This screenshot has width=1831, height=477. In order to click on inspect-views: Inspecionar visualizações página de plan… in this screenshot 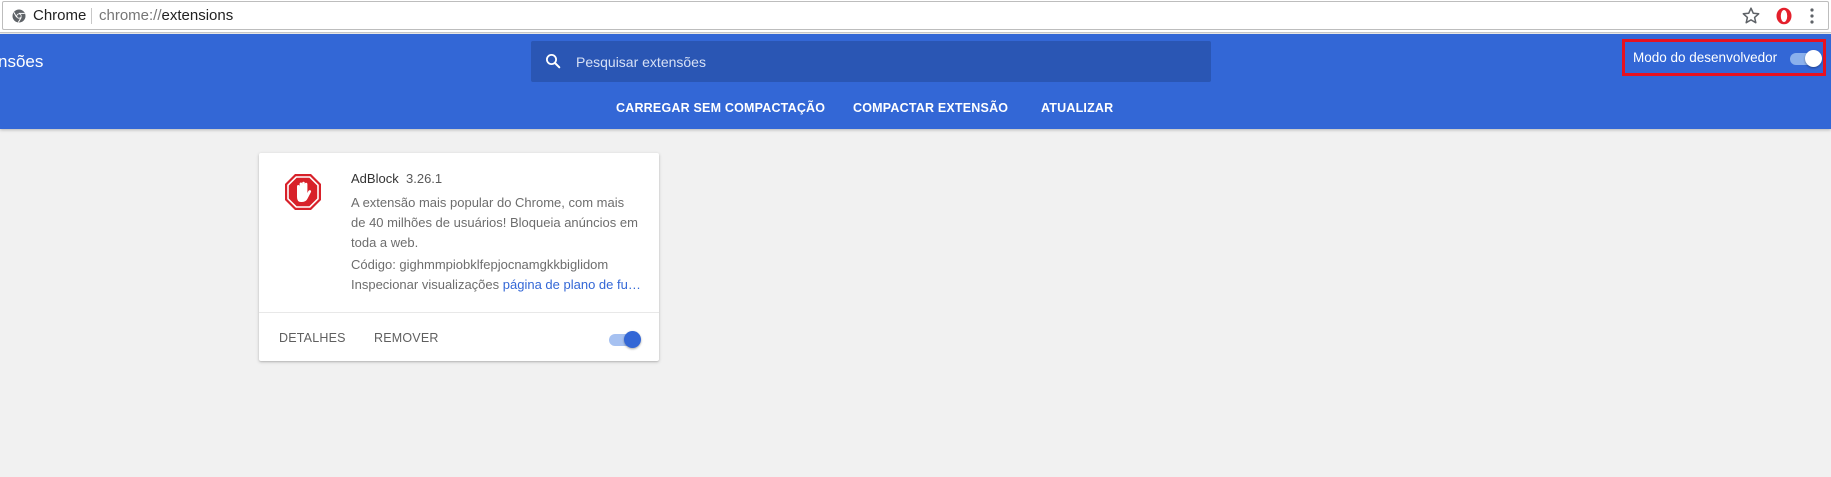, I will do `click(496, 285)`.